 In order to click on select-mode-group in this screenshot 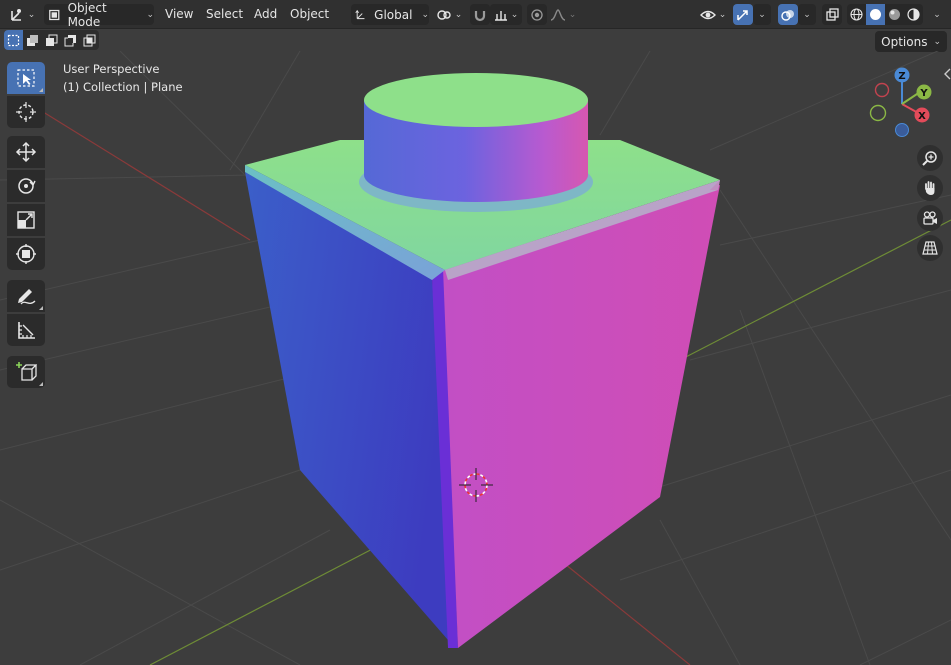, I will do `click(51, 40)`.